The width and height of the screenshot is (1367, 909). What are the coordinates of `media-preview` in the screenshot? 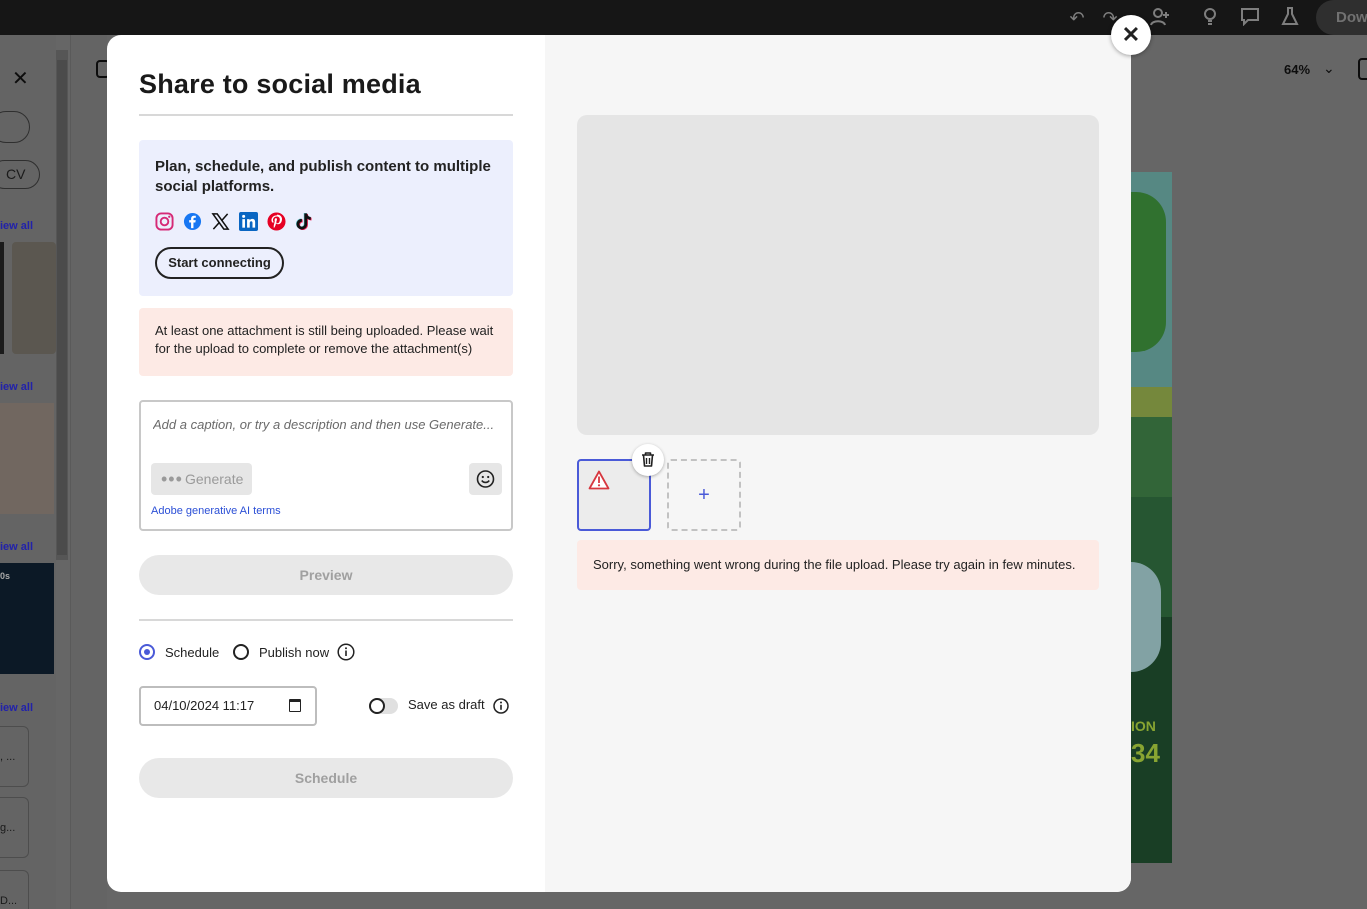 It's located at (838, 275).